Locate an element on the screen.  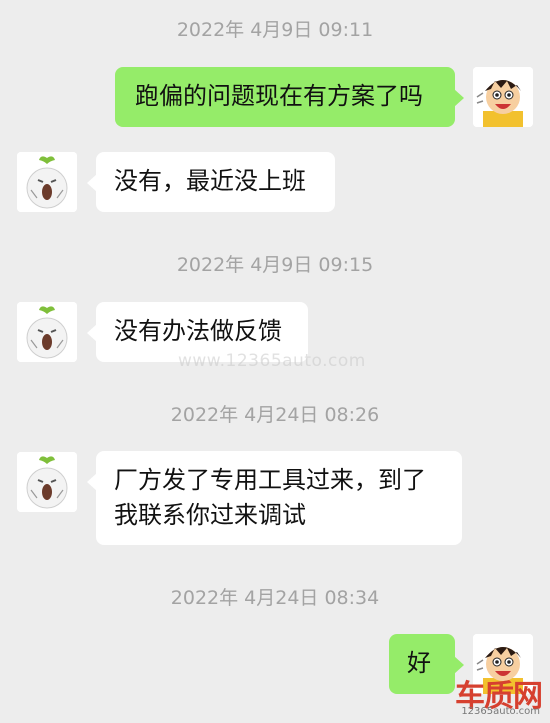
sent-message-bubble: 跑偏的问题现在有方案了吗 is located at coordinates (289, 97).